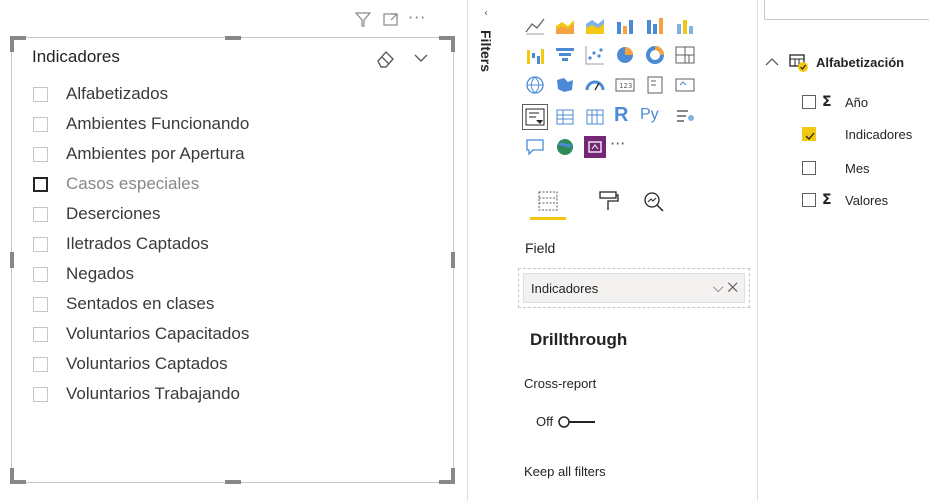 The width and height of the screenshot is (929, 501). Describe the element at coordinates (565, 55) in the screenshot. I see `funnel-chart-icon` at that location.